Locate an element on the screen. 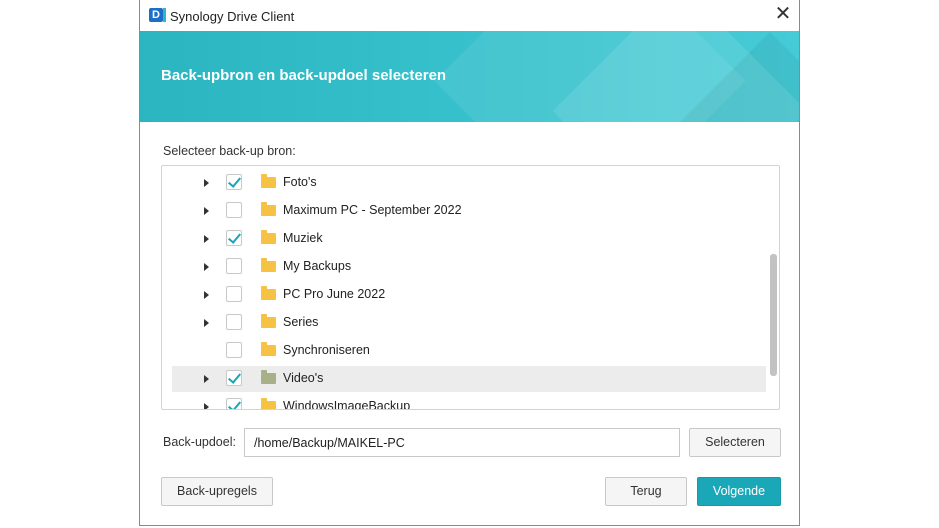  source-label: Selecteer back-up bron: is located at coordinates (229, 151).